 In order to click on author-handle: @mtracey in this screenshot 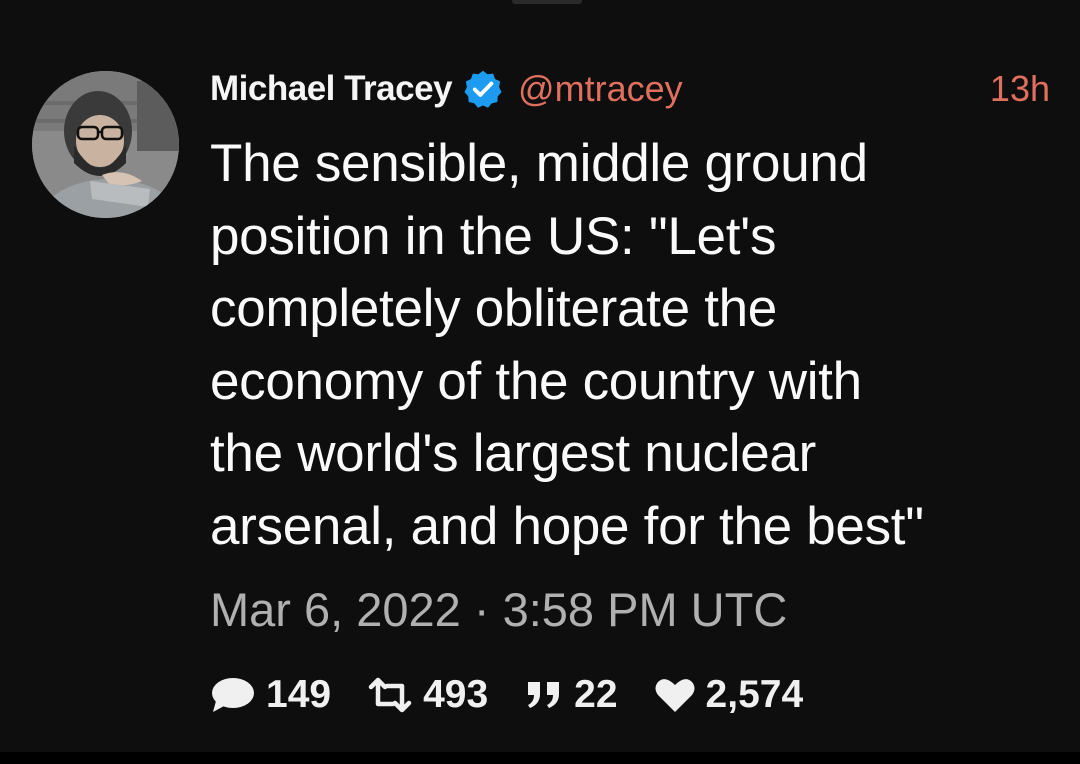, I will do `click(600, 89)`.